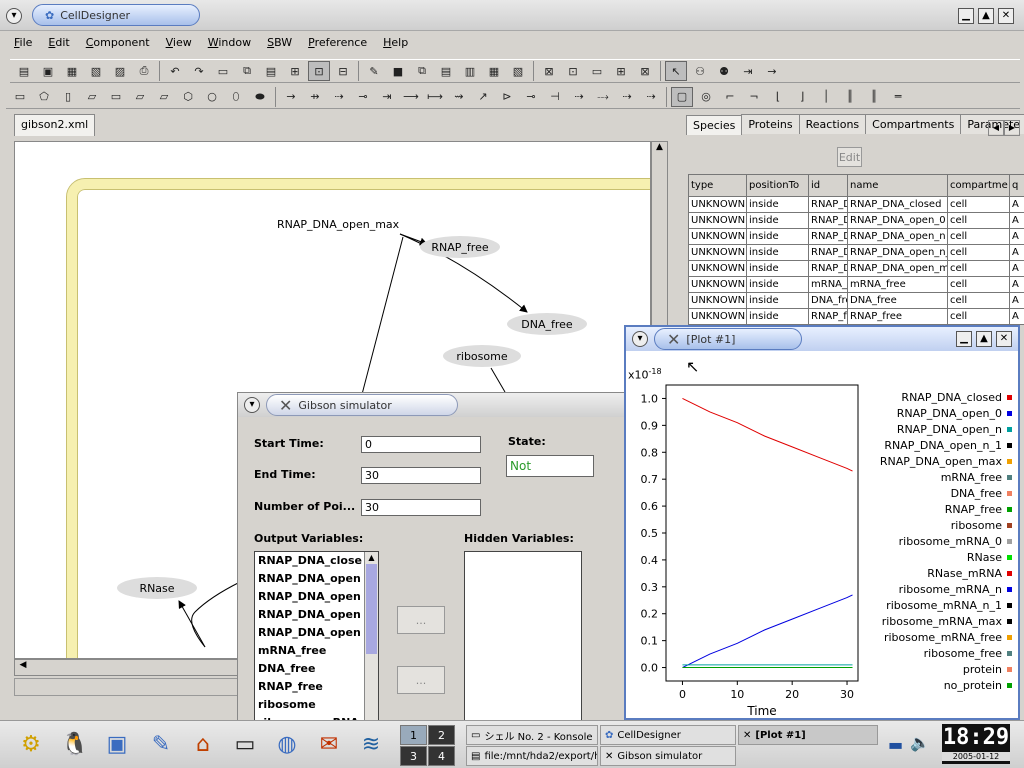 The width and height of the screenshot is (1024, 768). I want to click on zoom-fit-icon: ⊞, so click(295, 71).